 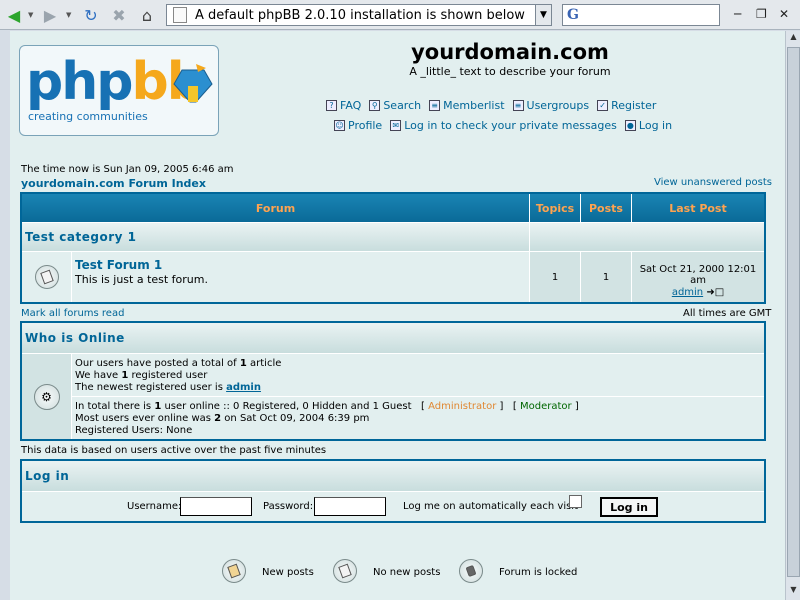 I want to click on scroll-down-arrow-icon: ▼, so click(x=793, y=592).